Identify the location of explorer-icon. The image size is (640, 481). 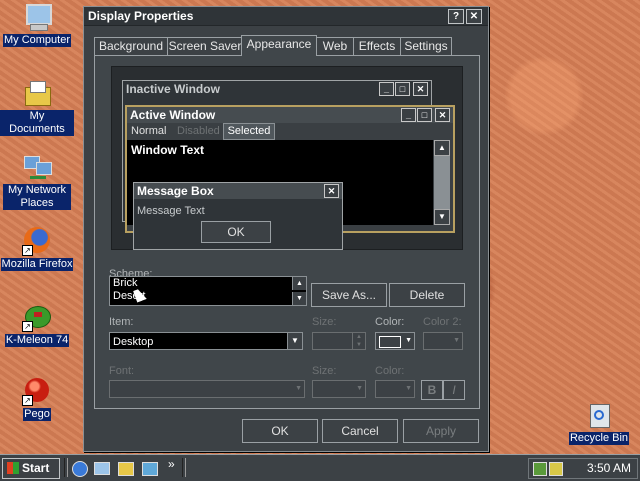
(150, 469).